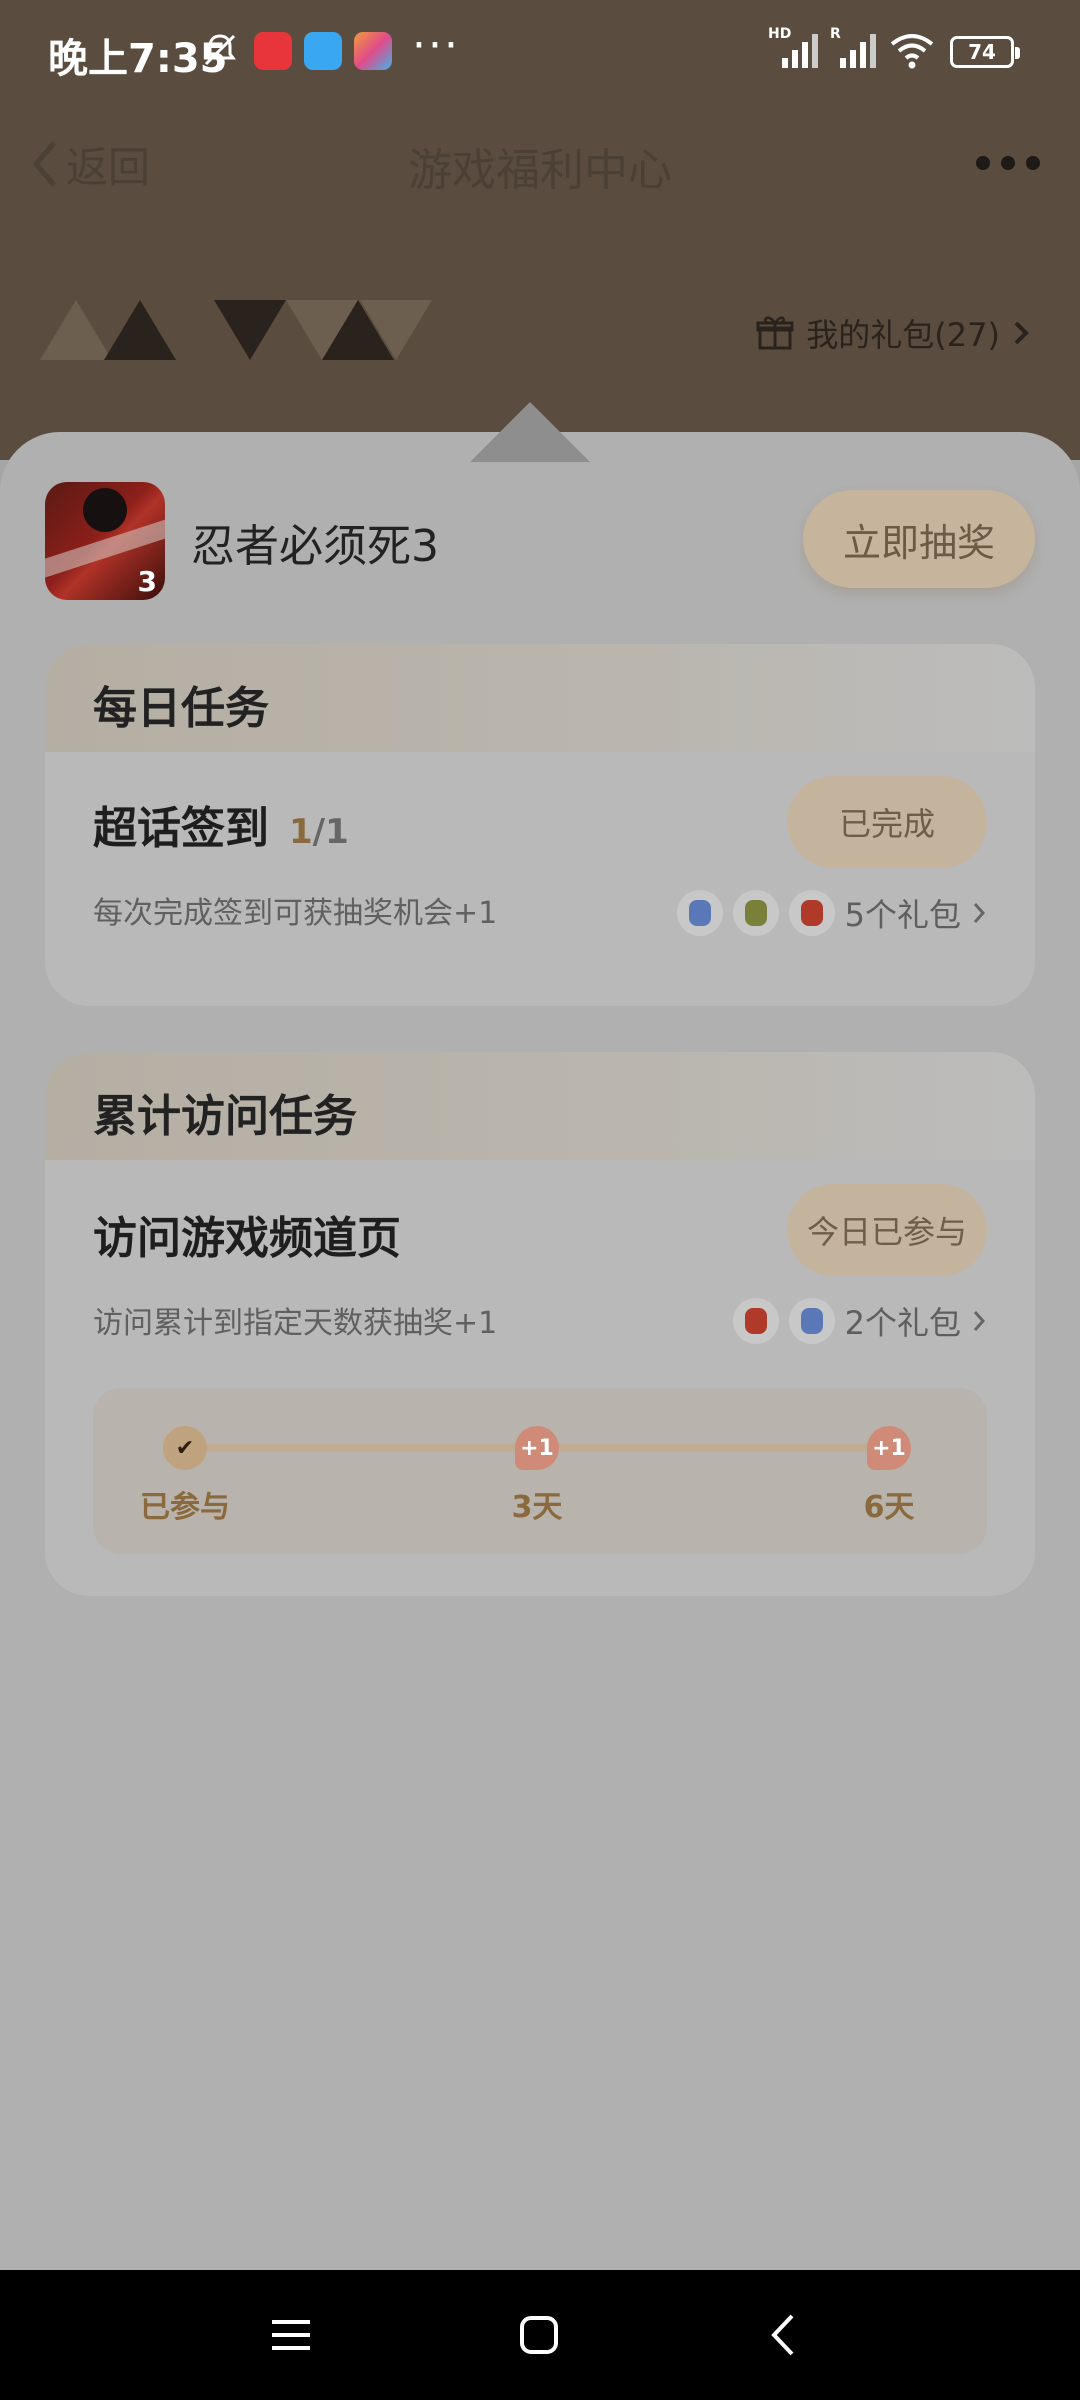  Describe the element at coordinates (780, 34) in the screenshot. I see `signal-hd-tag: HD` at that location.